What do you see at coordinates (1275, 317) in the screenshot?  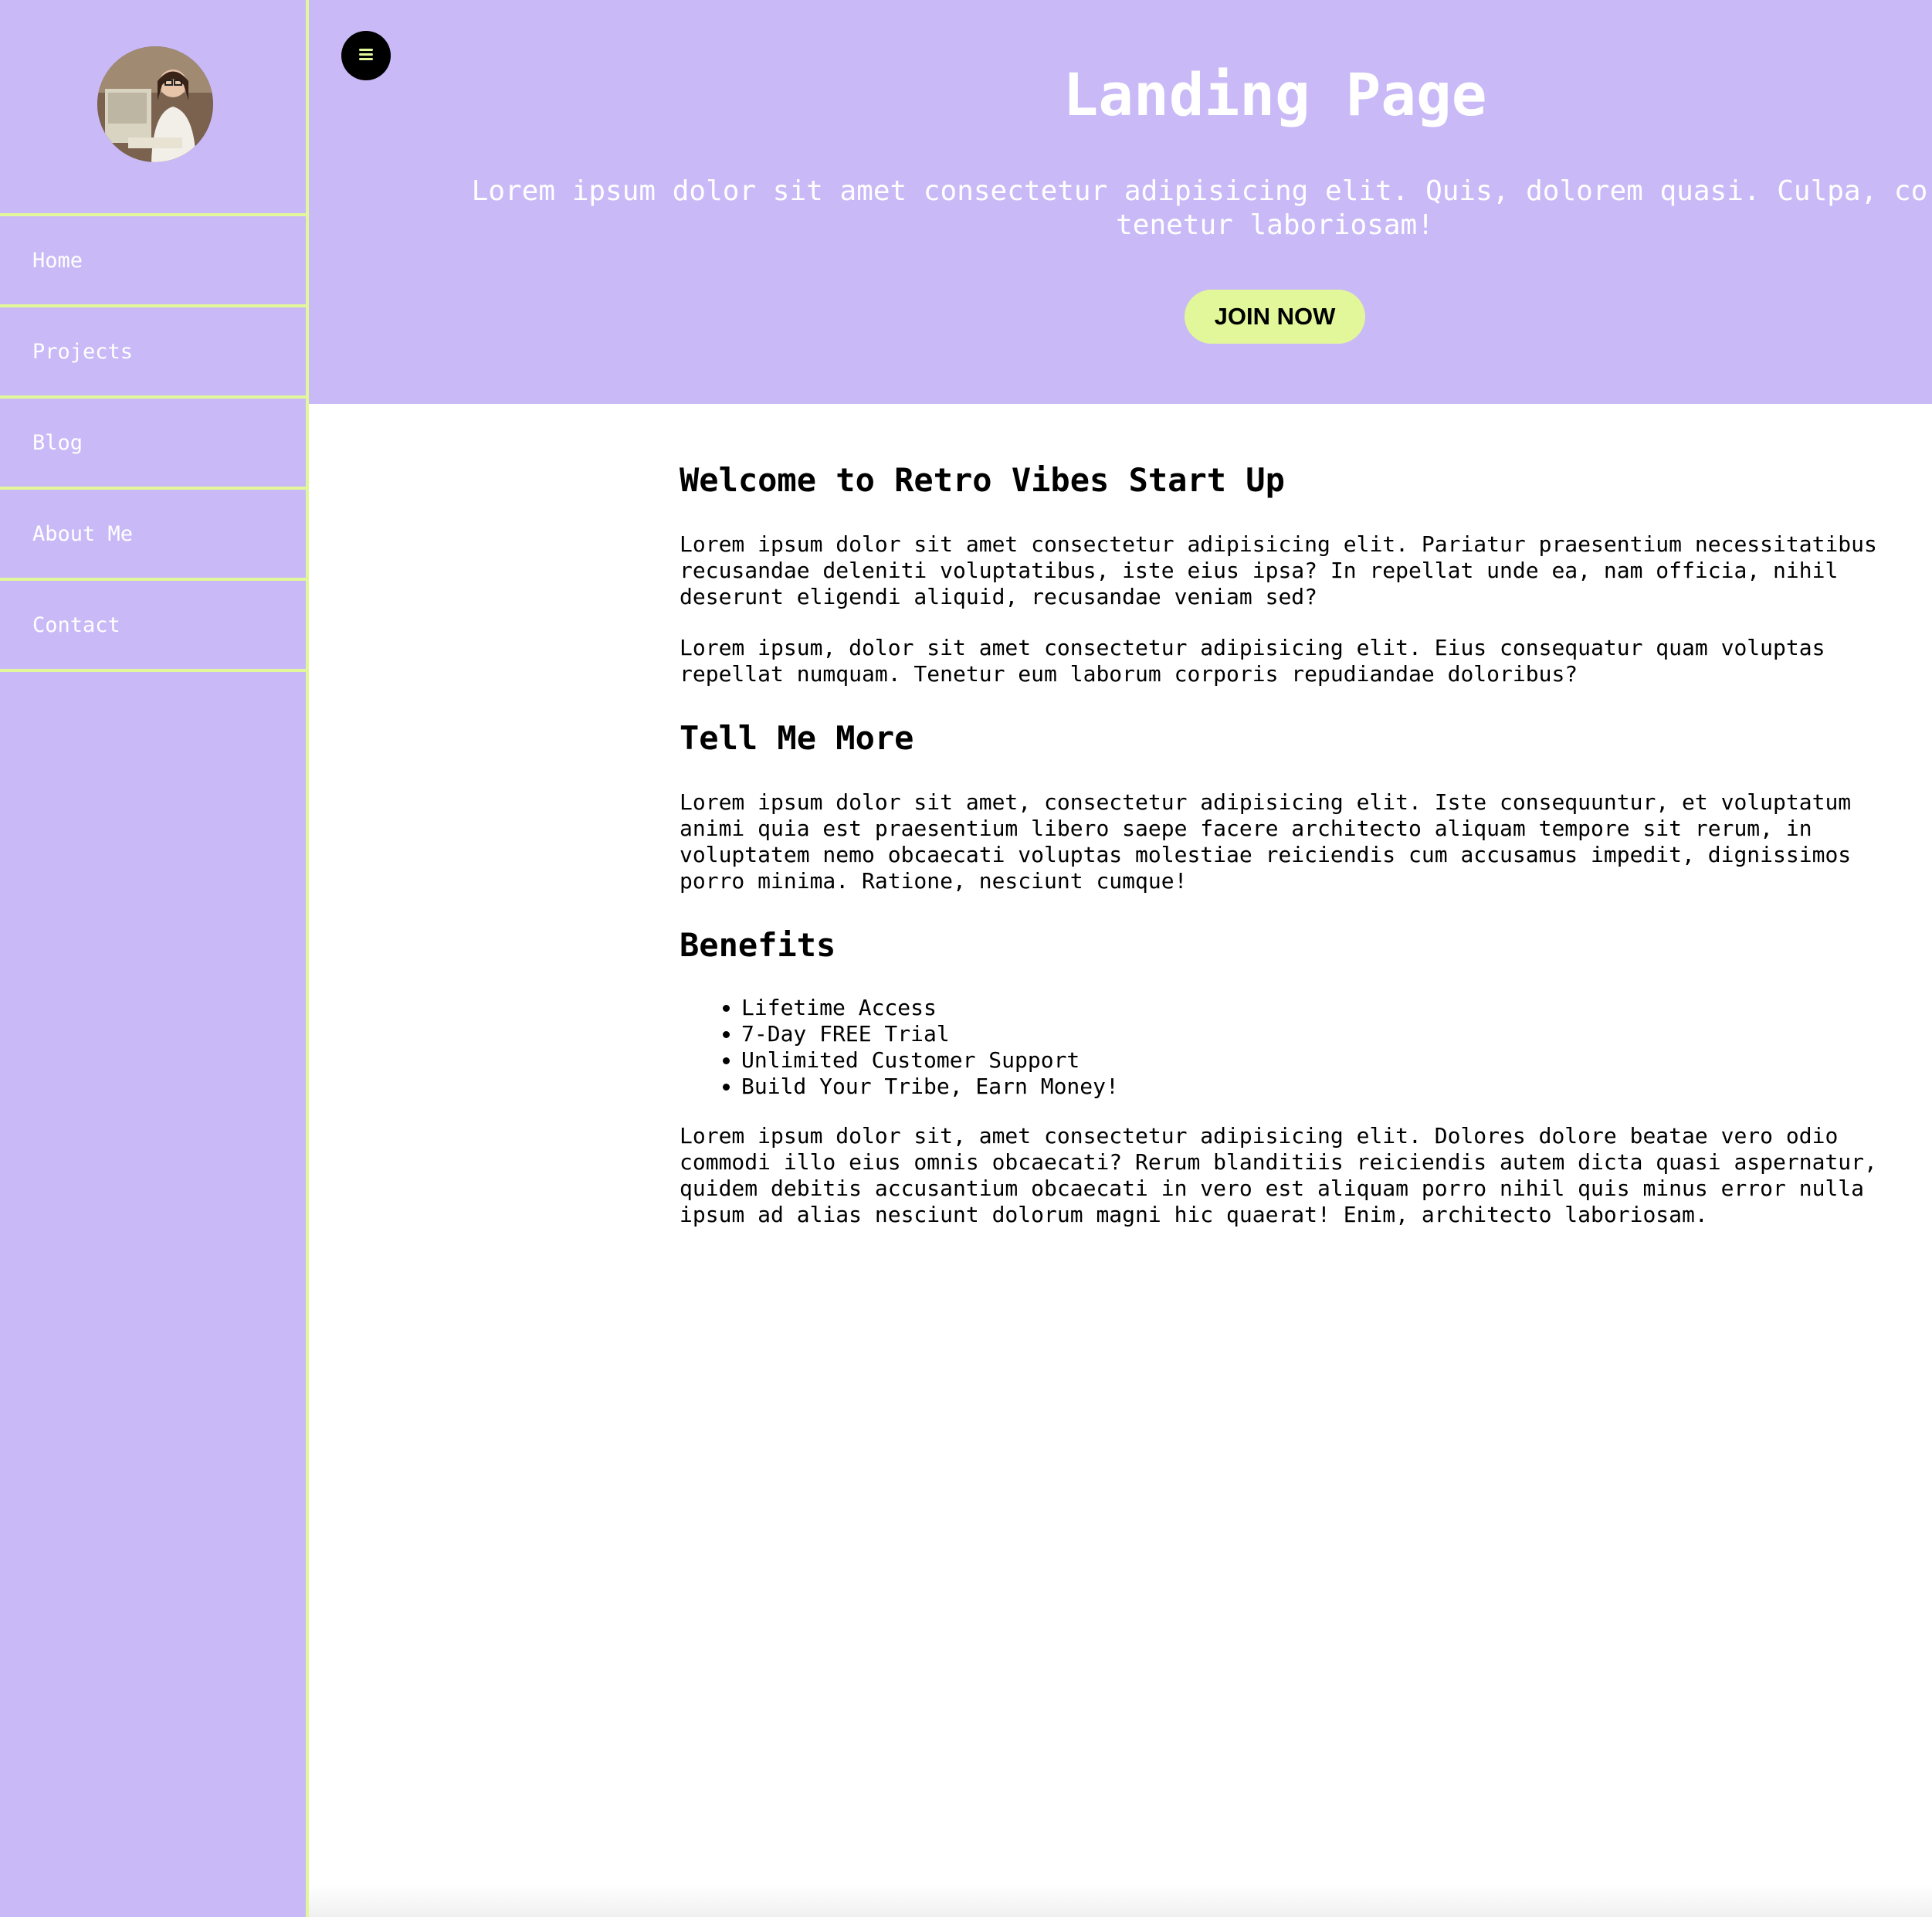 I see `join-now-button: JOIN NOW` at bounding box center [1275, 317].